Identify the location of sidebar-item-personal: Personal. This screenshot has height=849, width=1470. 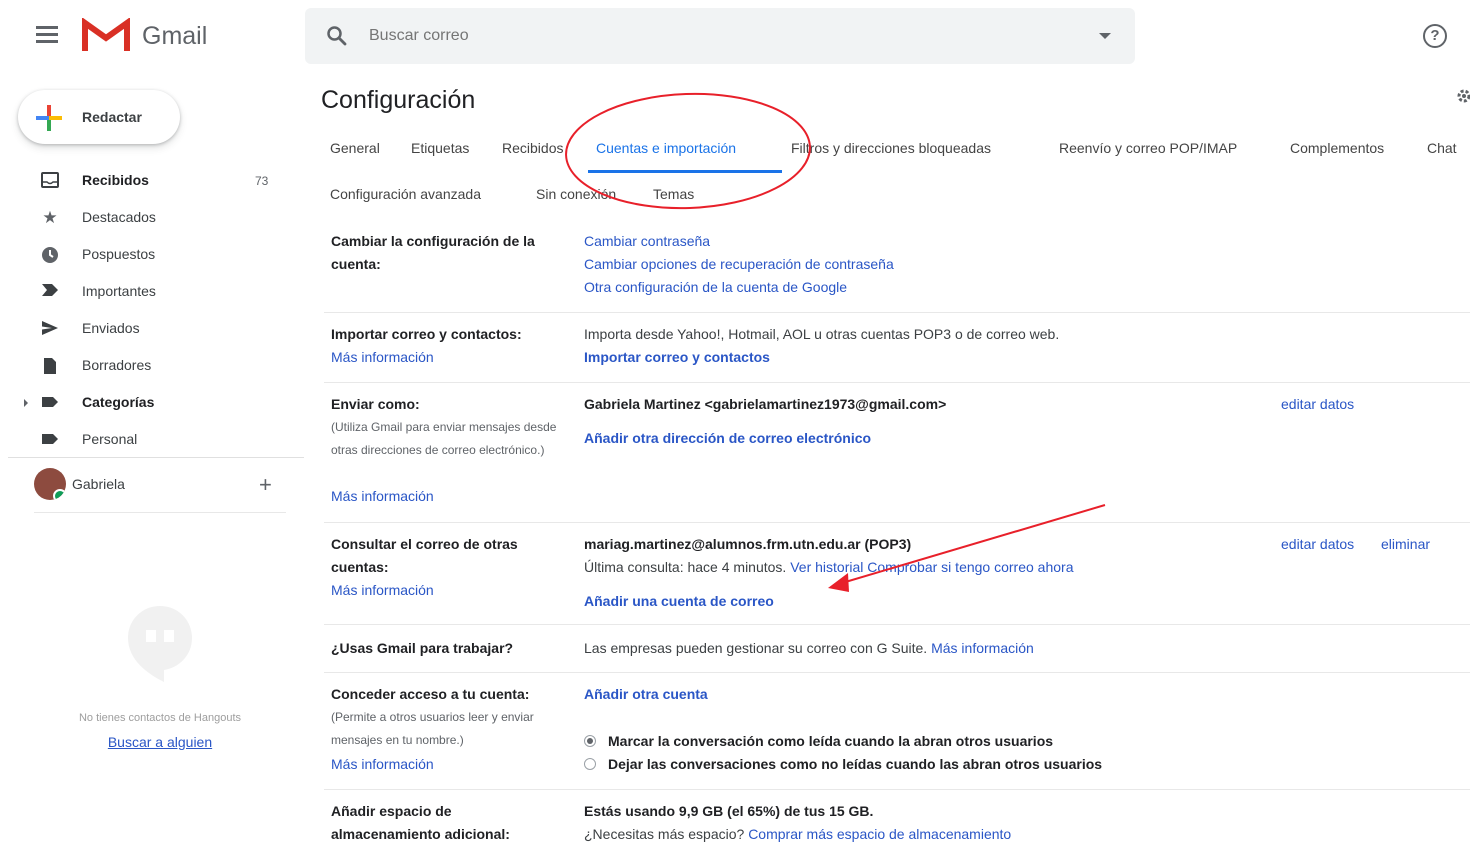
(150, 440).